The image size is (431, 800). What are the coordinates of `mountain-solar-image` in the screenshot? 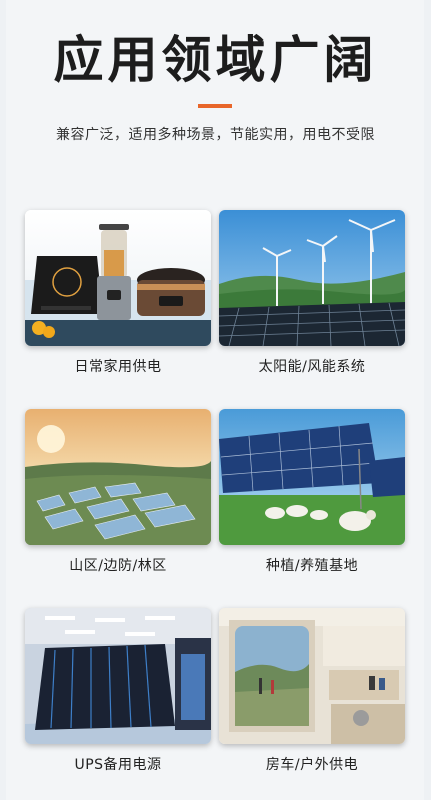 It's located at (118, 477).